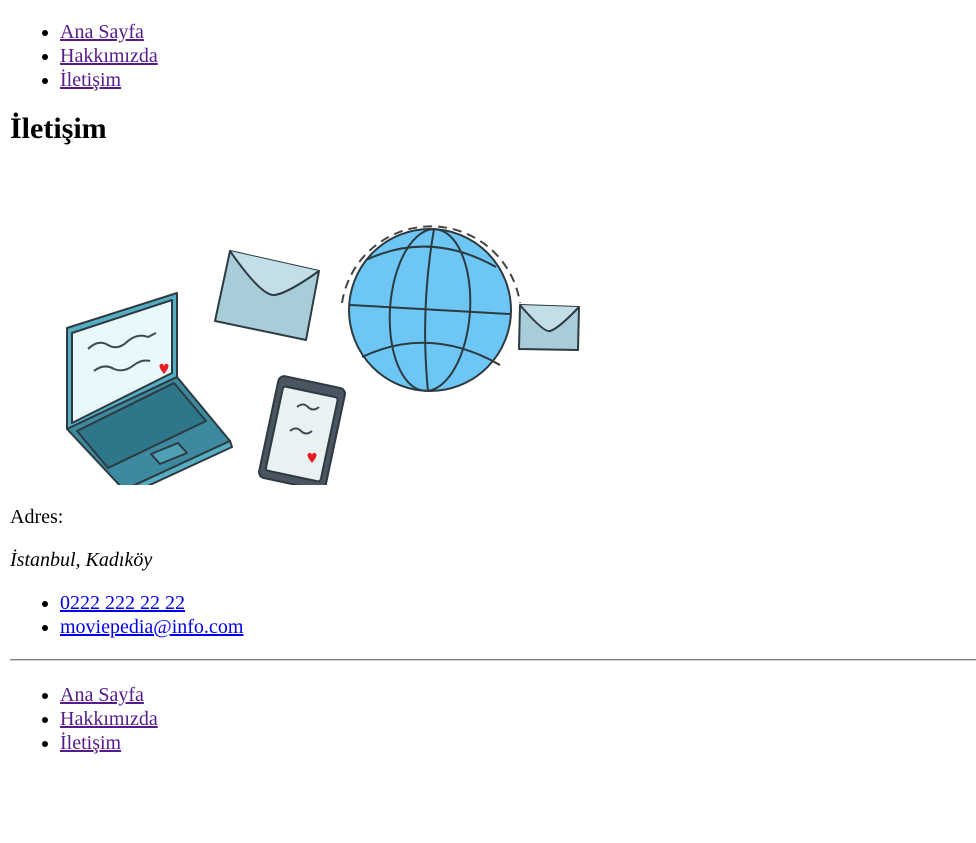  What do you see at coordinates (109, 719) in the screenshot?
I see `footer-link-about: Hakkımızda` at bounding box center [109, 719].